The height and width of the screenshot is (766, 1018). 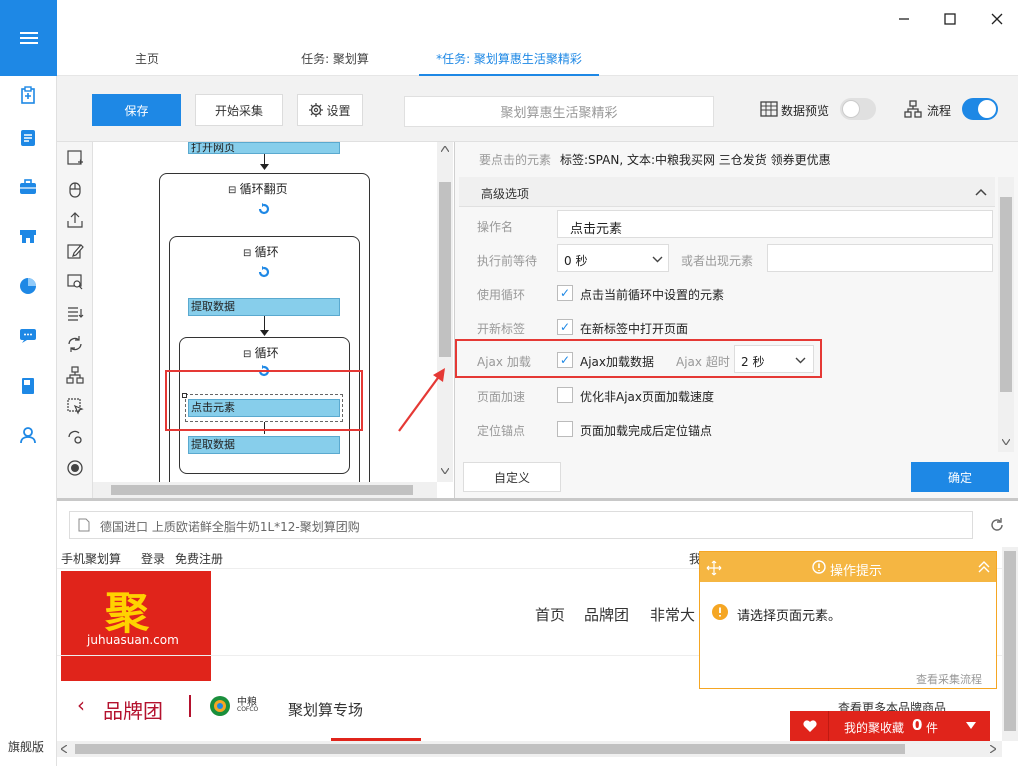 What do you see at coordinates (28, 95) in the screenshot?
I see `new-task-icon` at bounding box center [28, 95].